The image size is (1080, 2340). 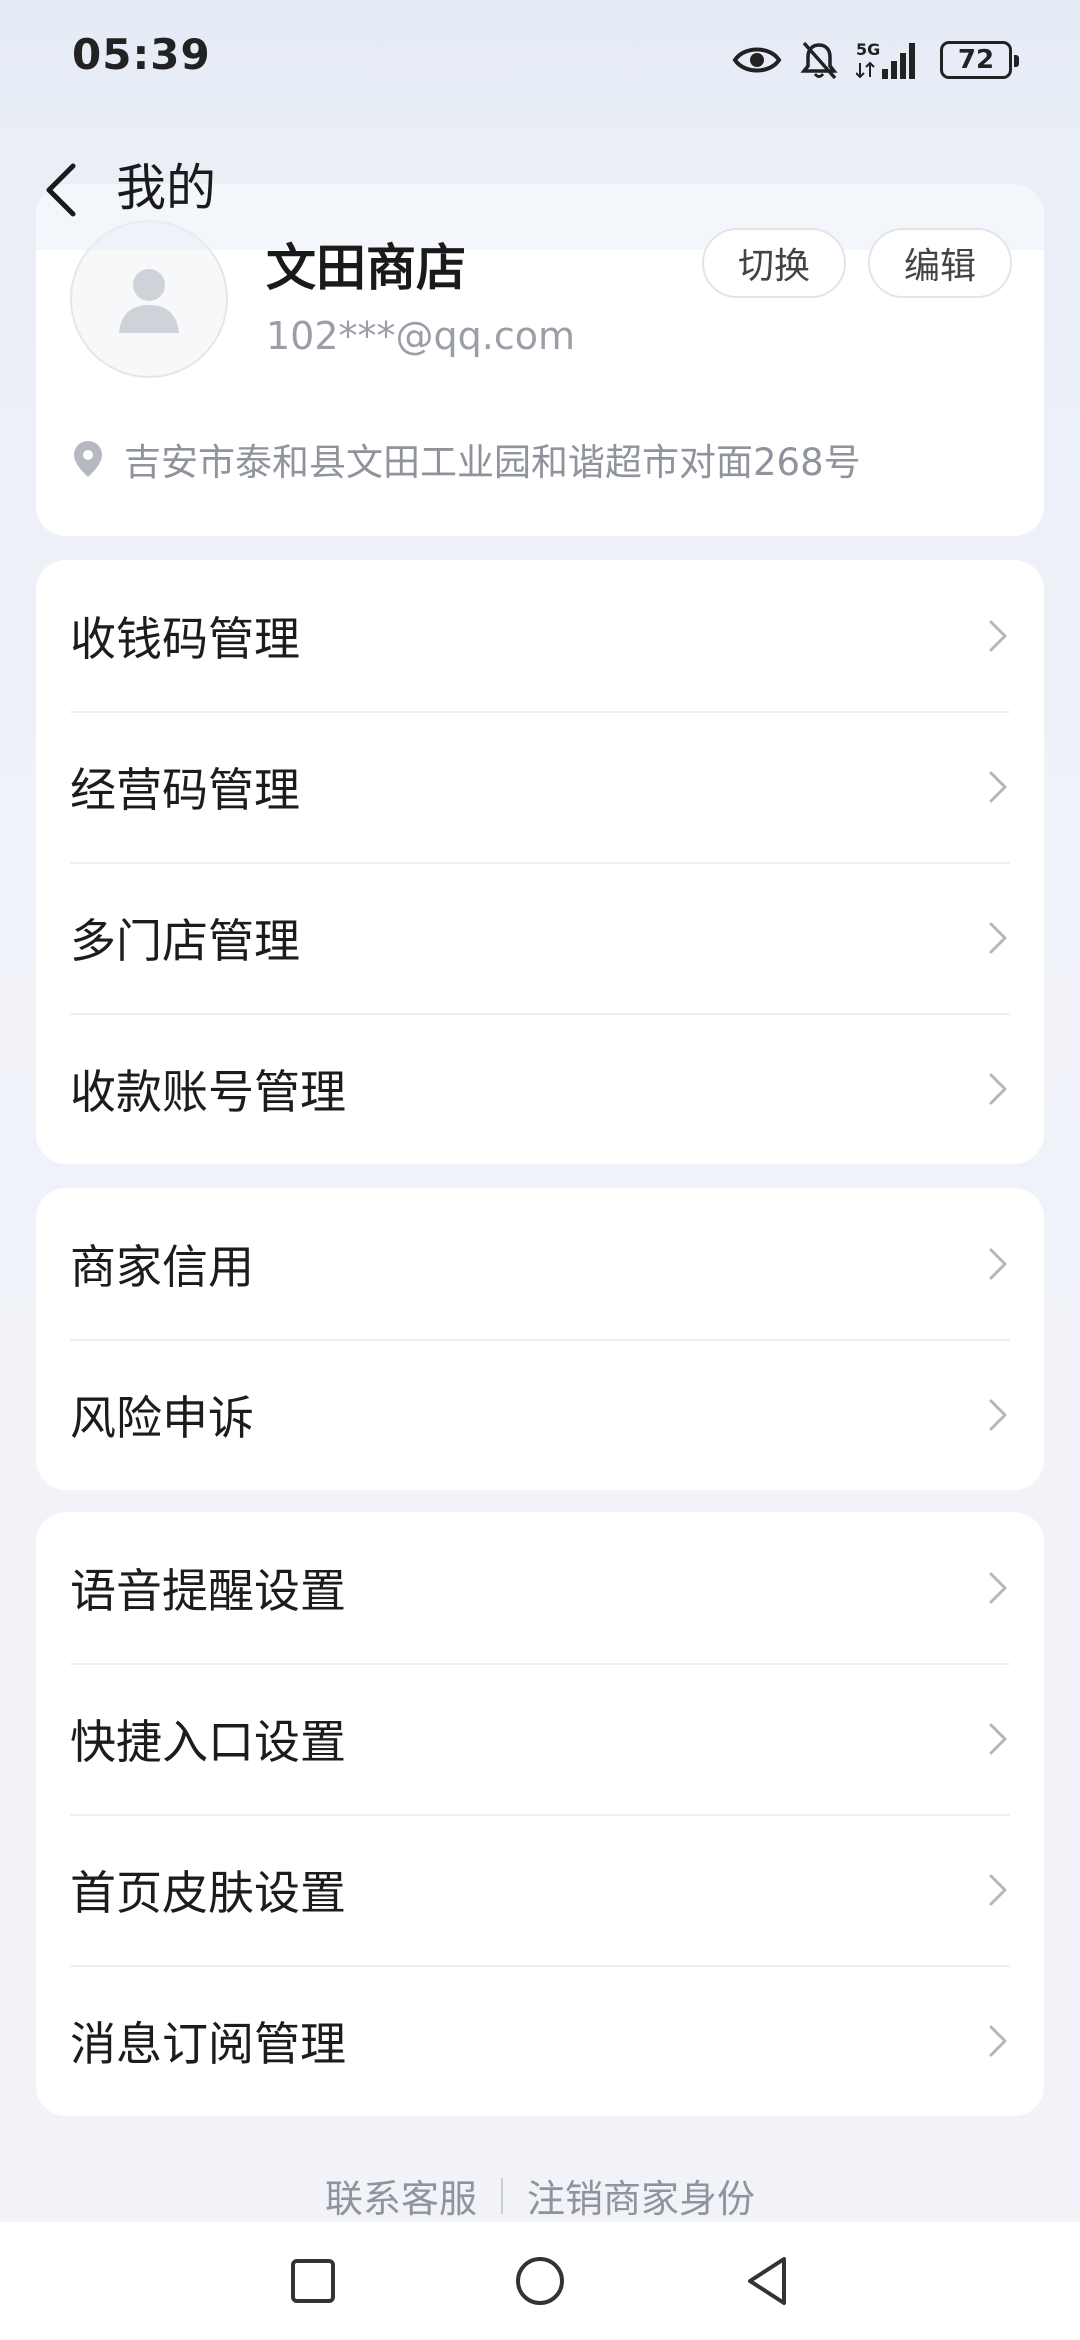 What do you see at coordinates (819, 60) in the screenshot?
I see `bell-muted-icon` at bounding box center [819, 60].